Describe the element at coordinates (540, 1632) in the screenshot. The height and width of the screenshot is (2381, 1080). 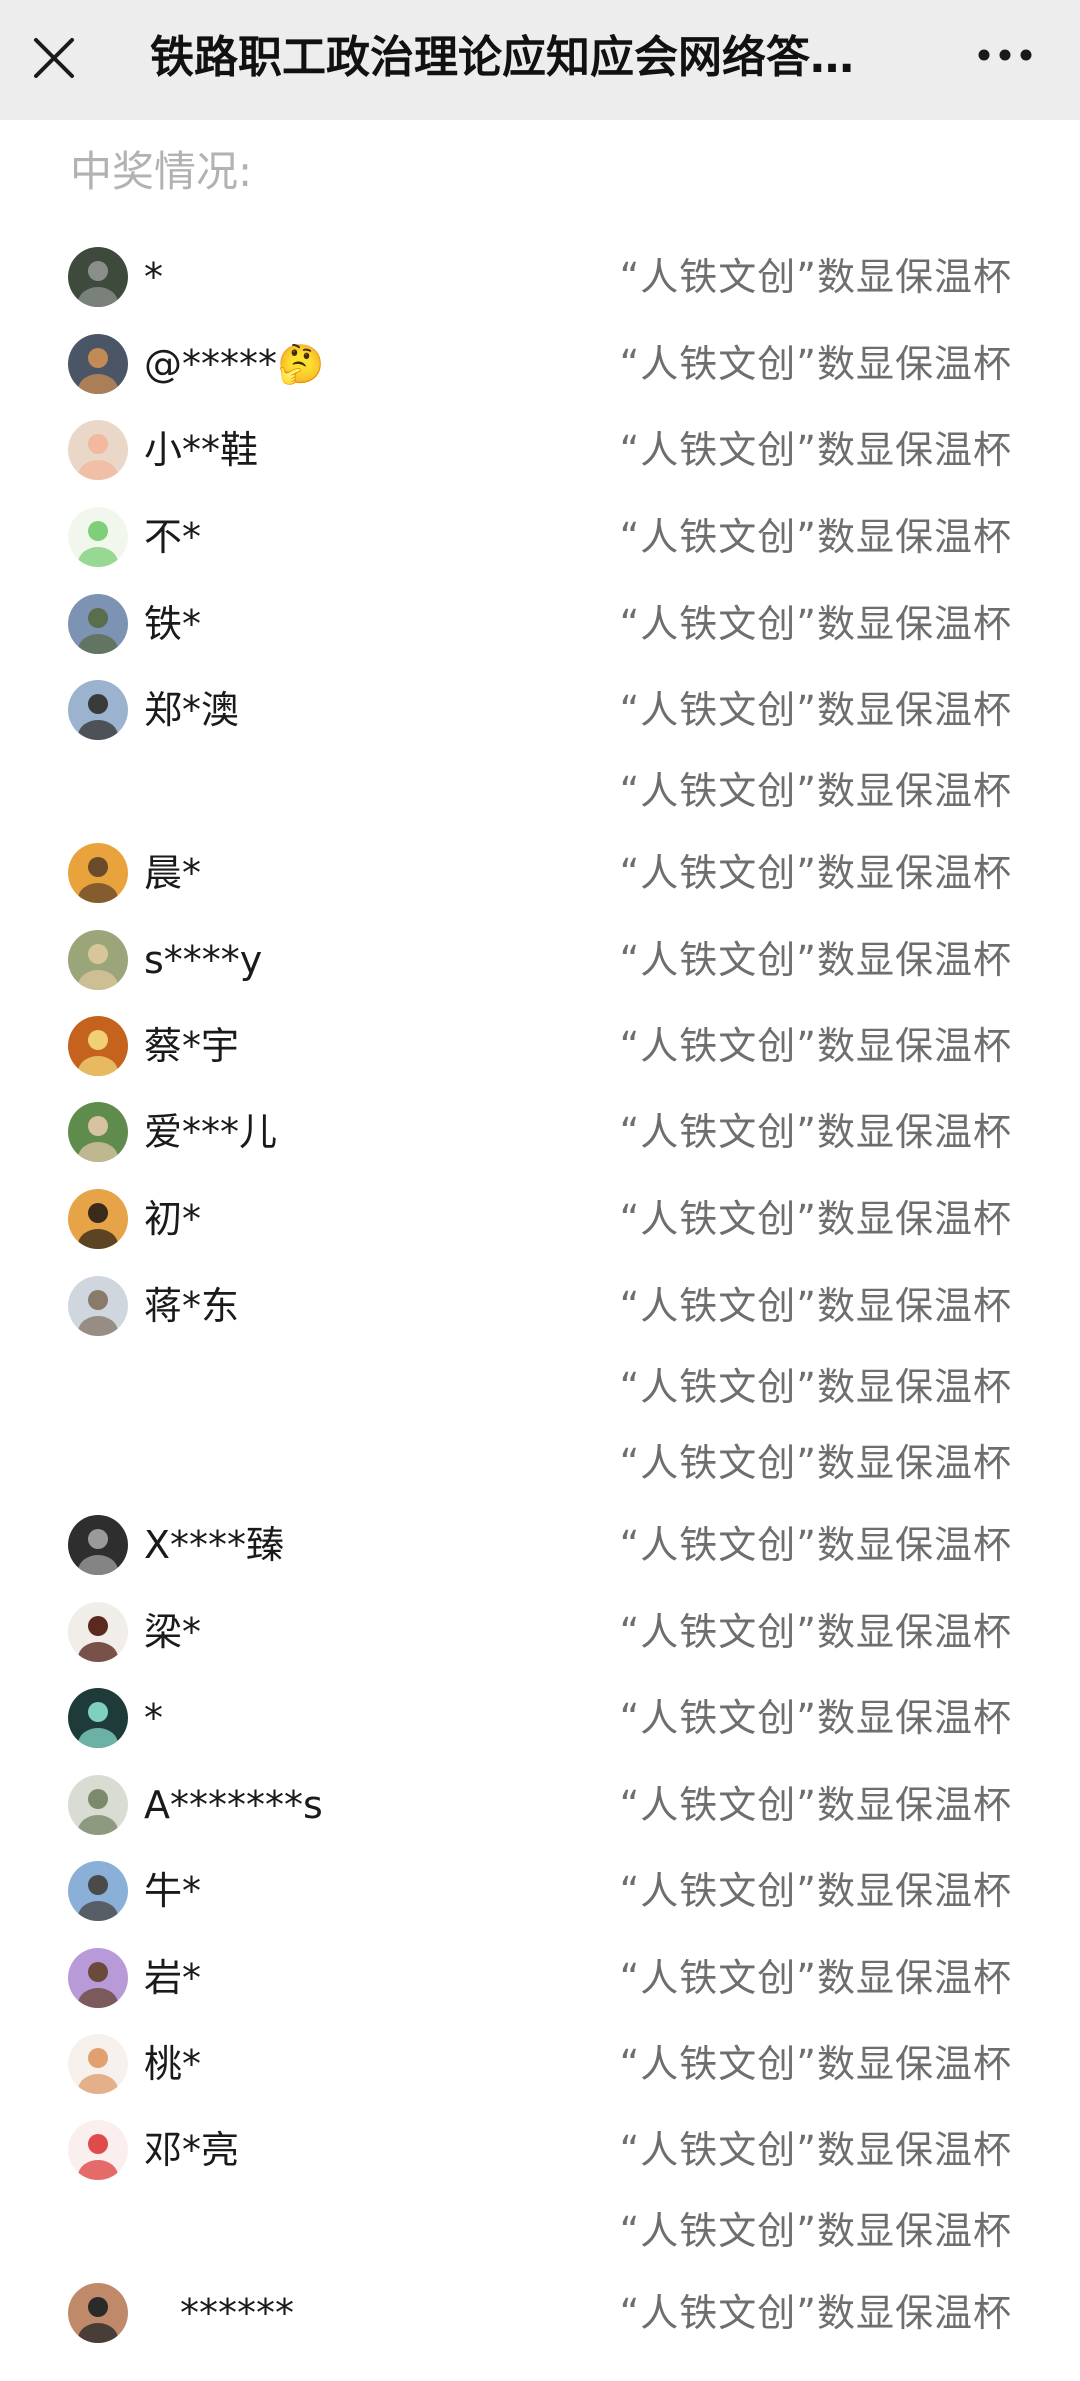
I see `list-item: 梁* “人铁文创”数显保温杯` at that location.